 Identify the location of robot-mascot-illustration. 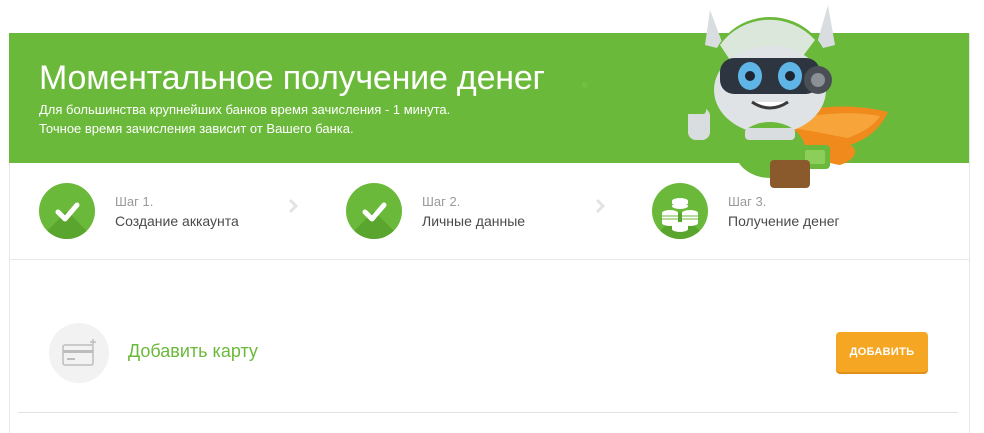
(784, 96).